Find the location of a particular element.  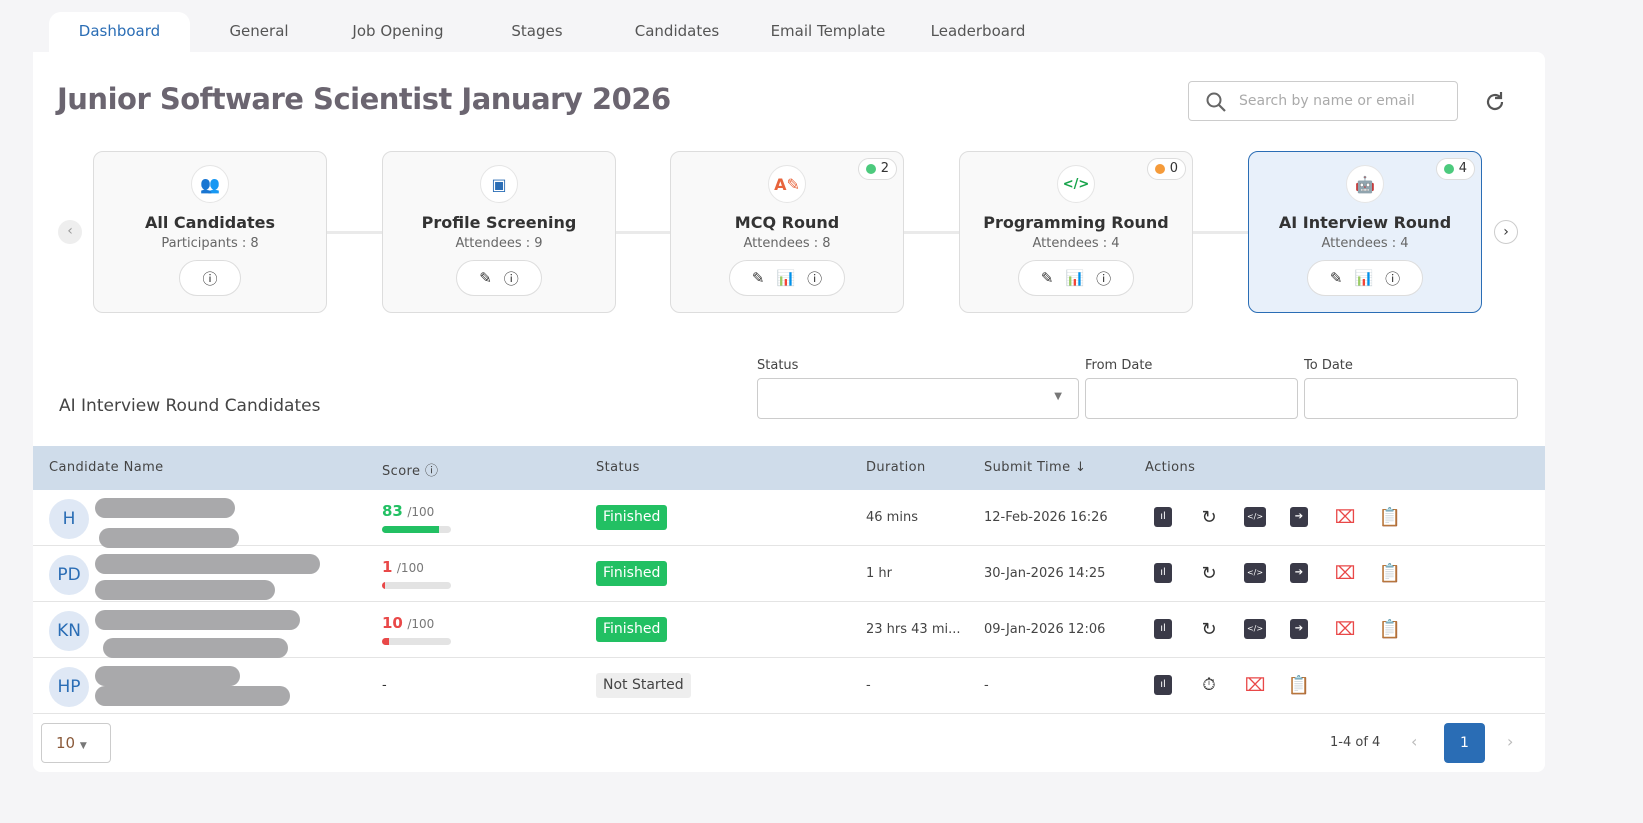

stage-count: Attendees : 4 is located at coordinates (1365, 243).